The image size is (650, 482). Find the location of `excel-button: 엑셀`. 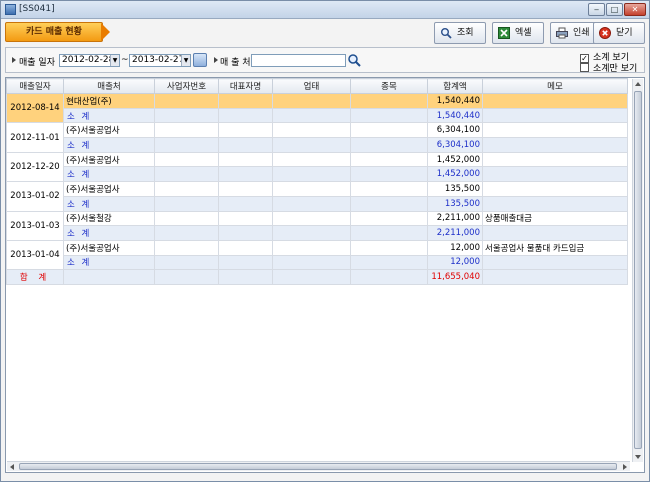

excel-button: 엑셀 is located at coordinates (518, 33).